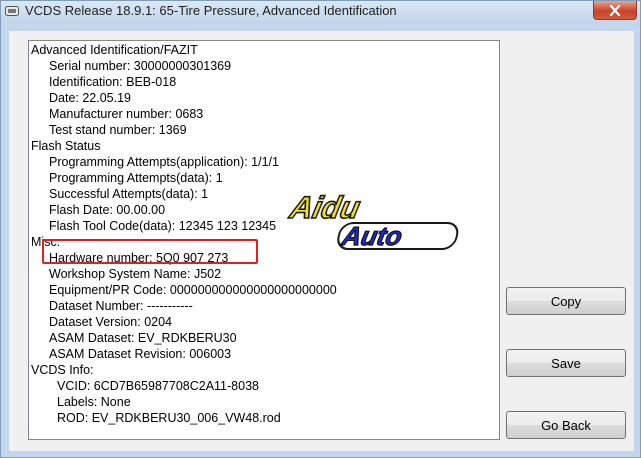  Describe the element at coordinates (325, 207) in the screenshot. I see `watermark-line-1: Aidu` at that location.